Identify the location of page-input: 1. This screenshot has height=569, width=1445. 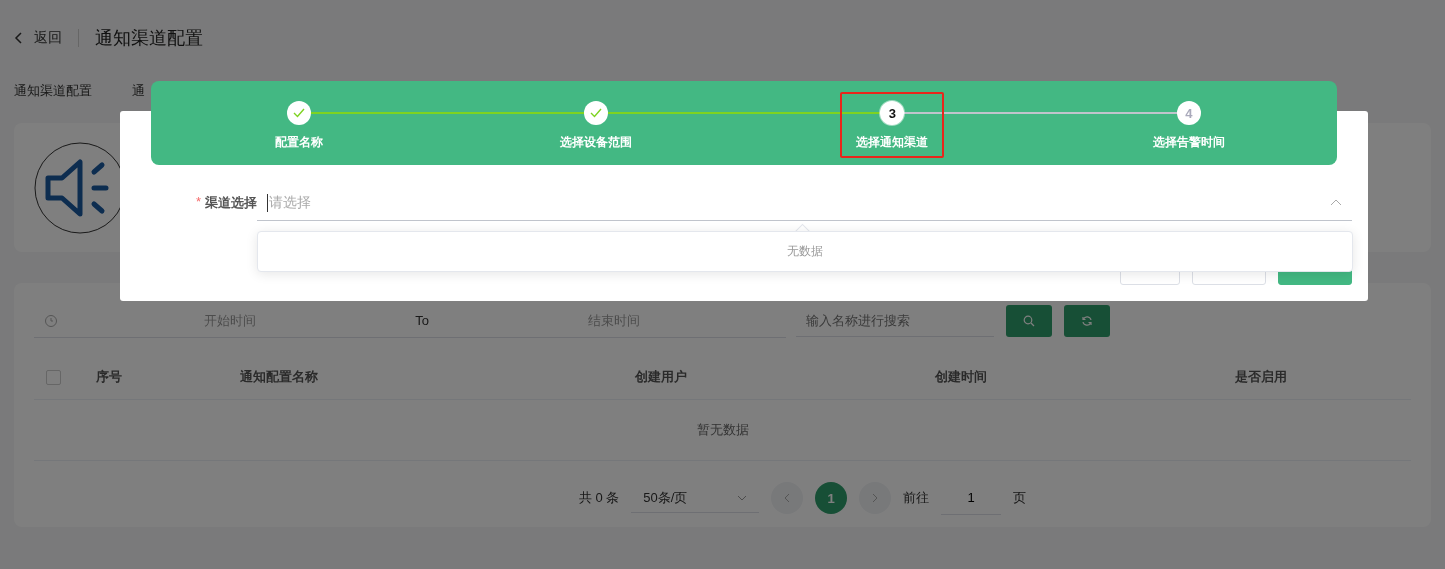
(971, 498).